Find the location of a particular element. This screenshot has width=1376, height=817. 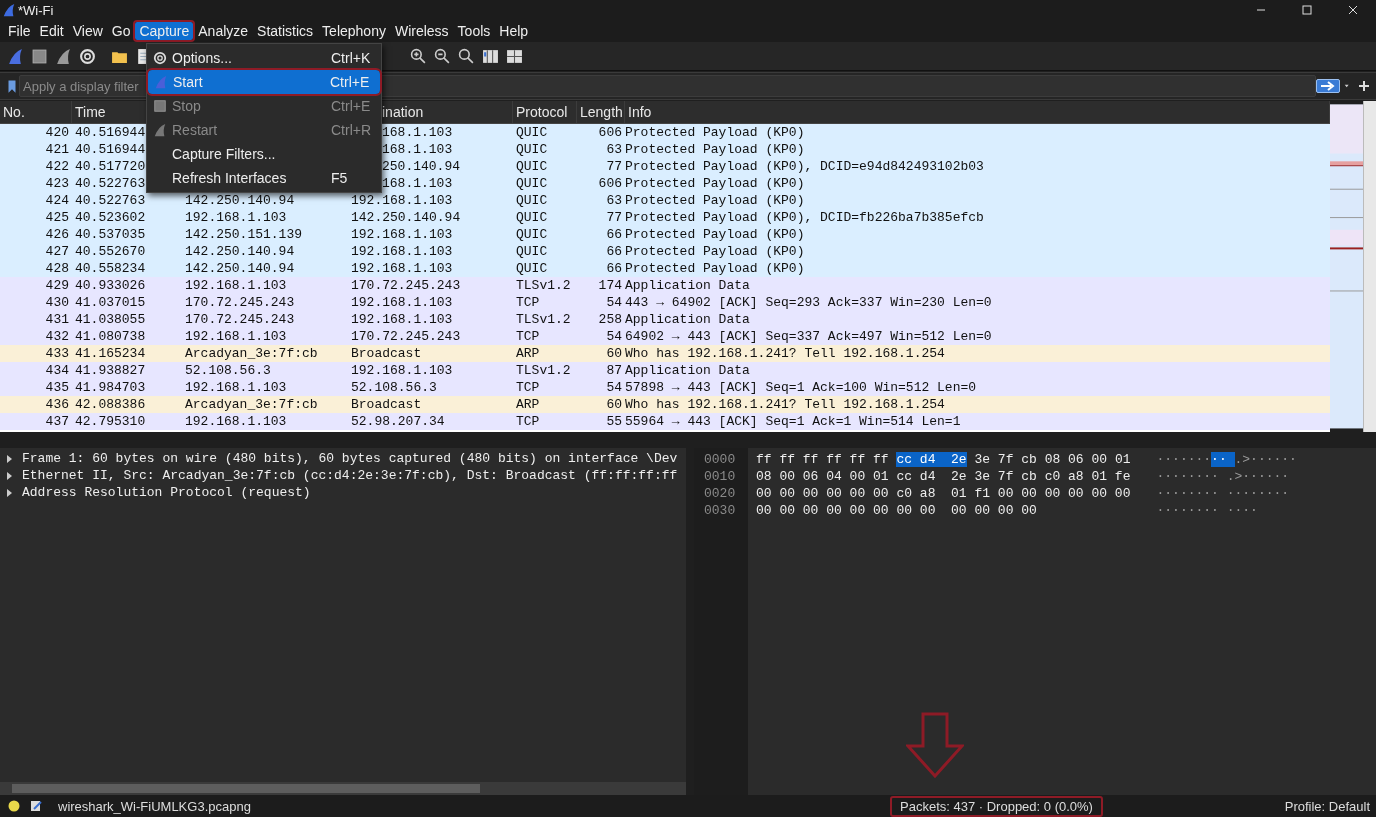

table-cell: 66 is located at coordinates (614, 268).